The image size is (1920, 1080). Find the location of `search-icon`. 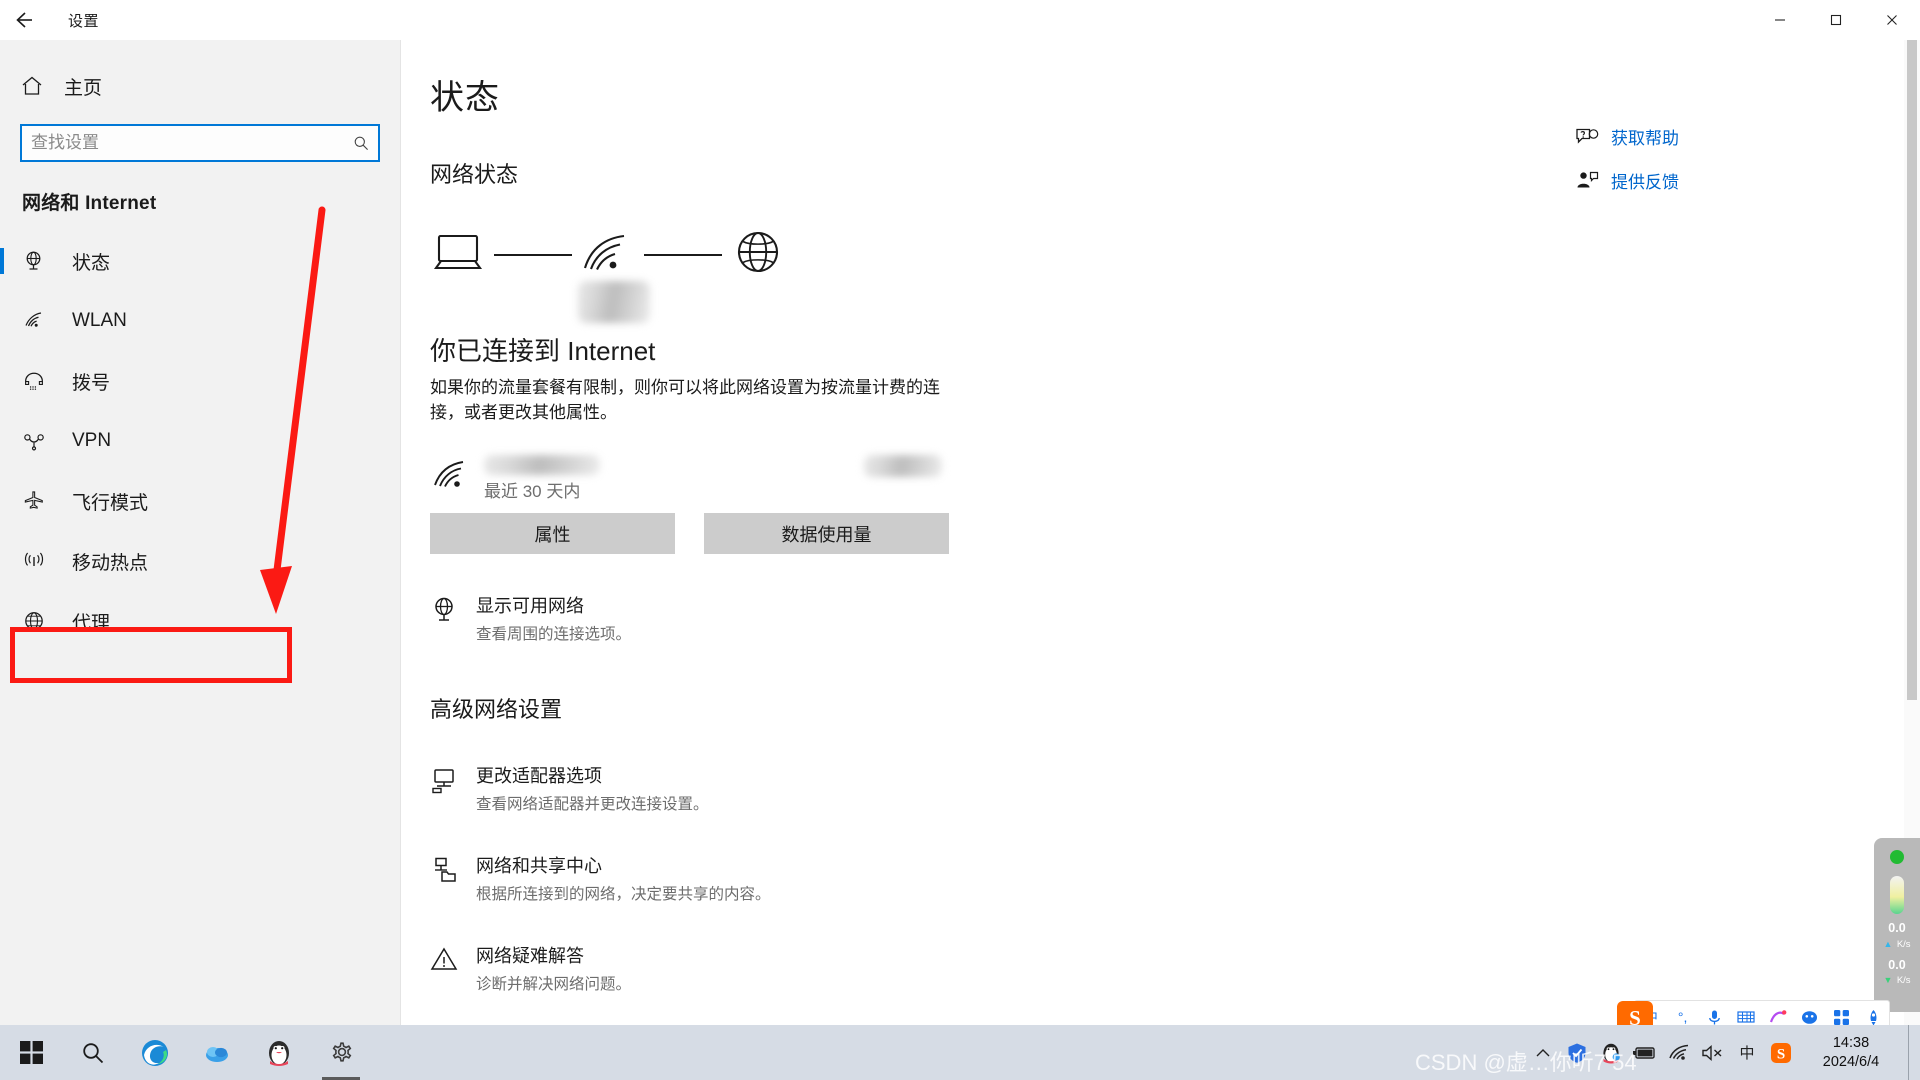

search-icon is located at coordinates (361, 143).